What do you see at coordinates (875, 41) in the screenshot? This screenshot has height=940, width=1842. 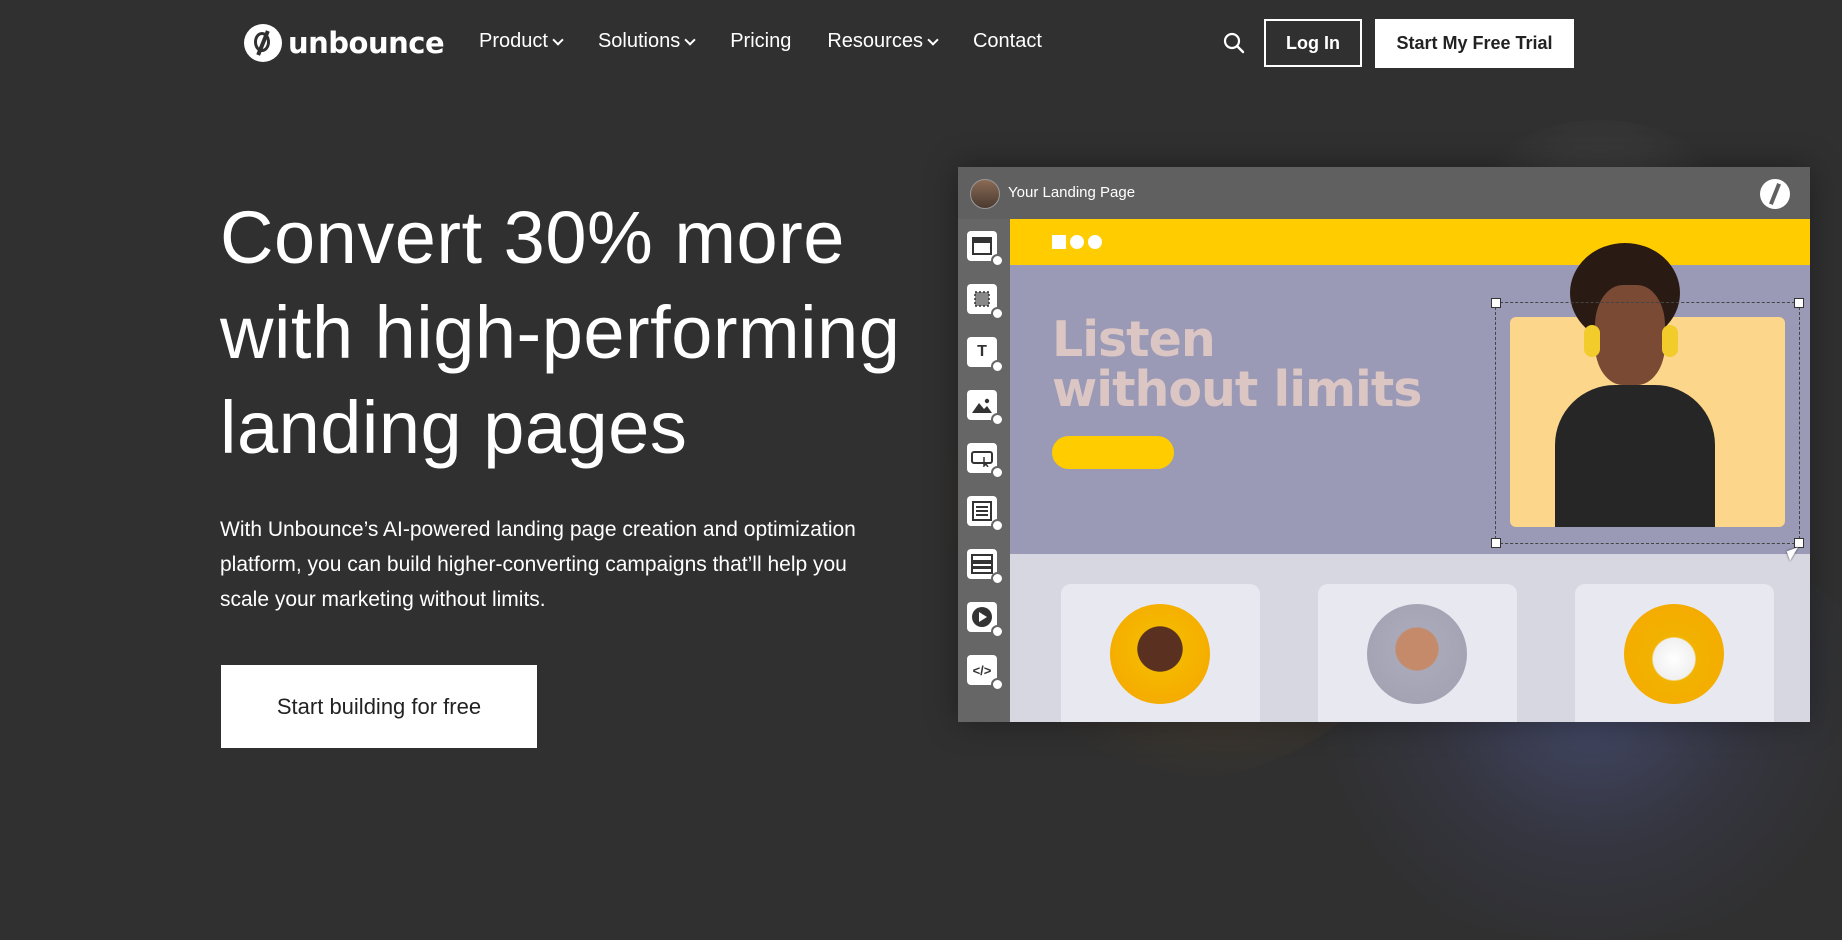 I see `menu-label: Resources` at bounding box center [875, 41].